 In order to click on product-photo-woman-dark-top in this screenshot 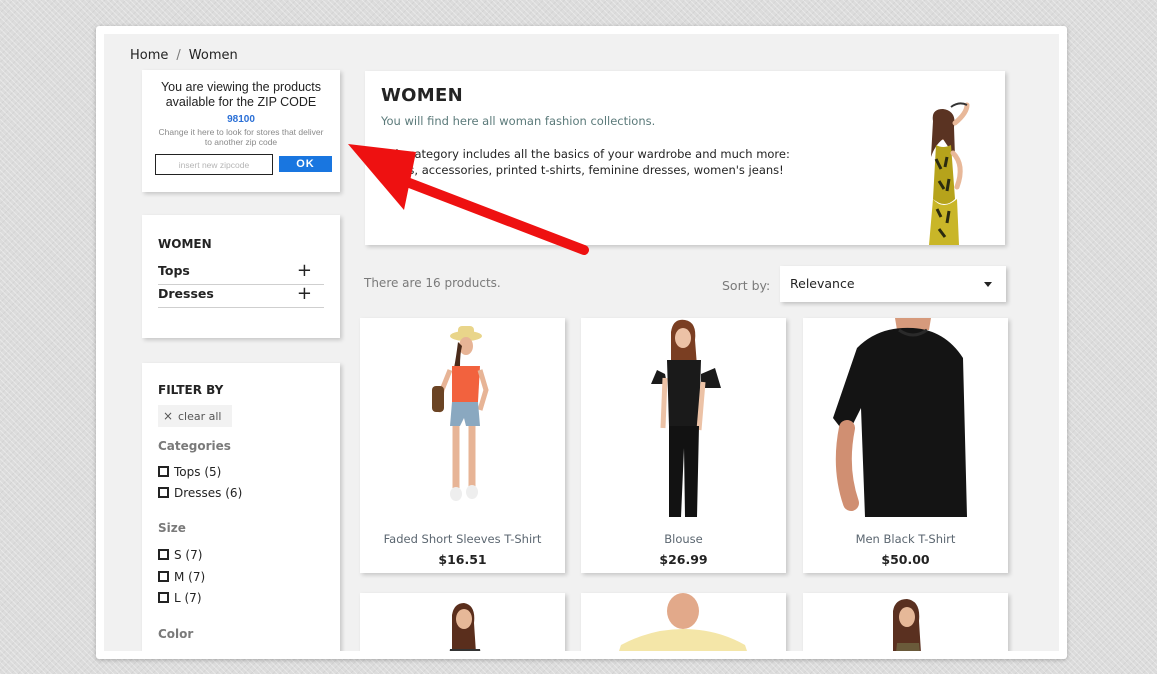, I will do `click(465, 627)`.